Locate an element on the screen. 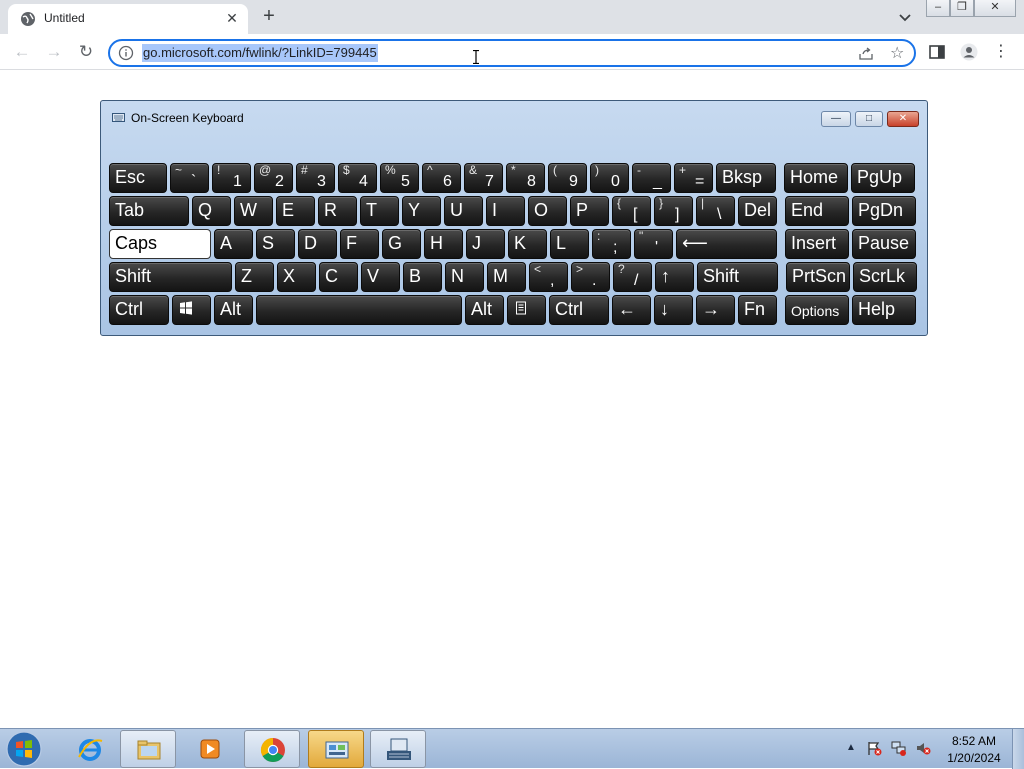 Image resolution: width=1024 pixels, height=769 pixels. key-s: S is located at coordinates (275, 244).